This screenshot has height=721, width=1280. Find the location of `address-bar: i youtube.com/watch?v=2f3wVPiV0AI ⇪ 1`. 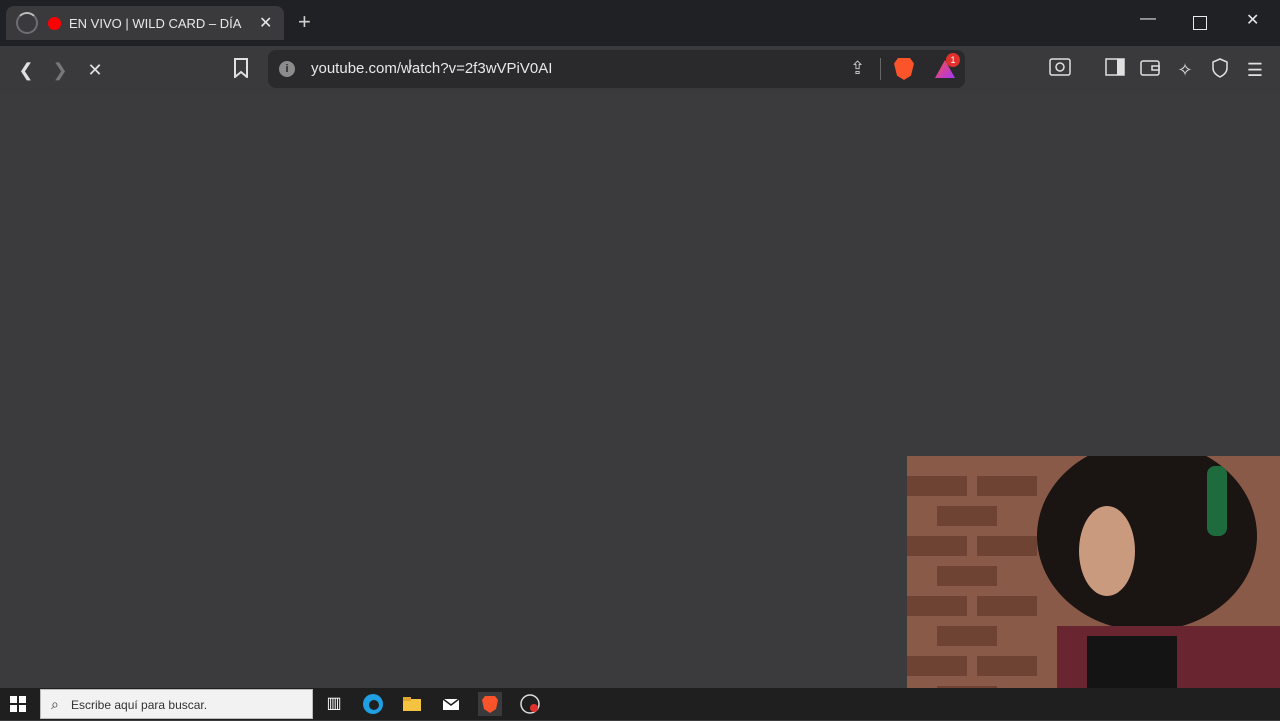

address-bar: i youtube.com/watch?v=2f3wVPiV0AI ⇪ 1 is located at coordinates (616, 69).